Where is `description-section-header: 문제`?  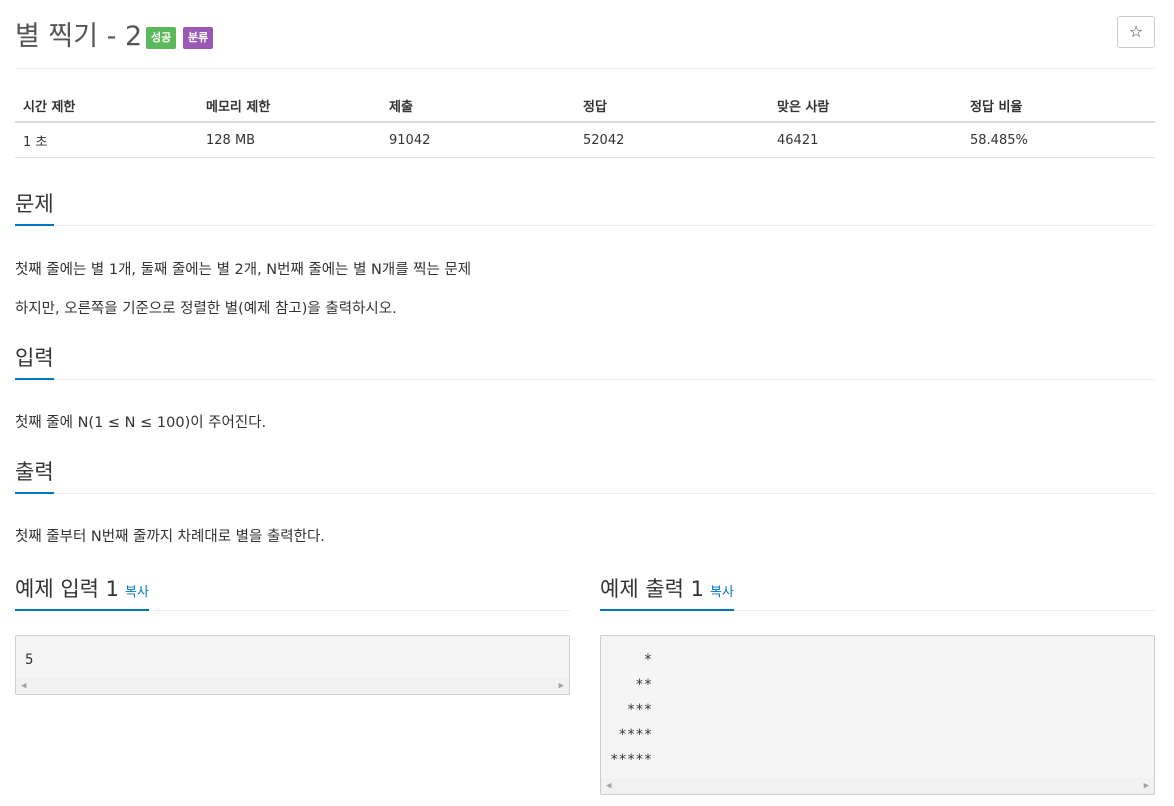 description-section-header: 문제 is located at coordinates (585, 207).